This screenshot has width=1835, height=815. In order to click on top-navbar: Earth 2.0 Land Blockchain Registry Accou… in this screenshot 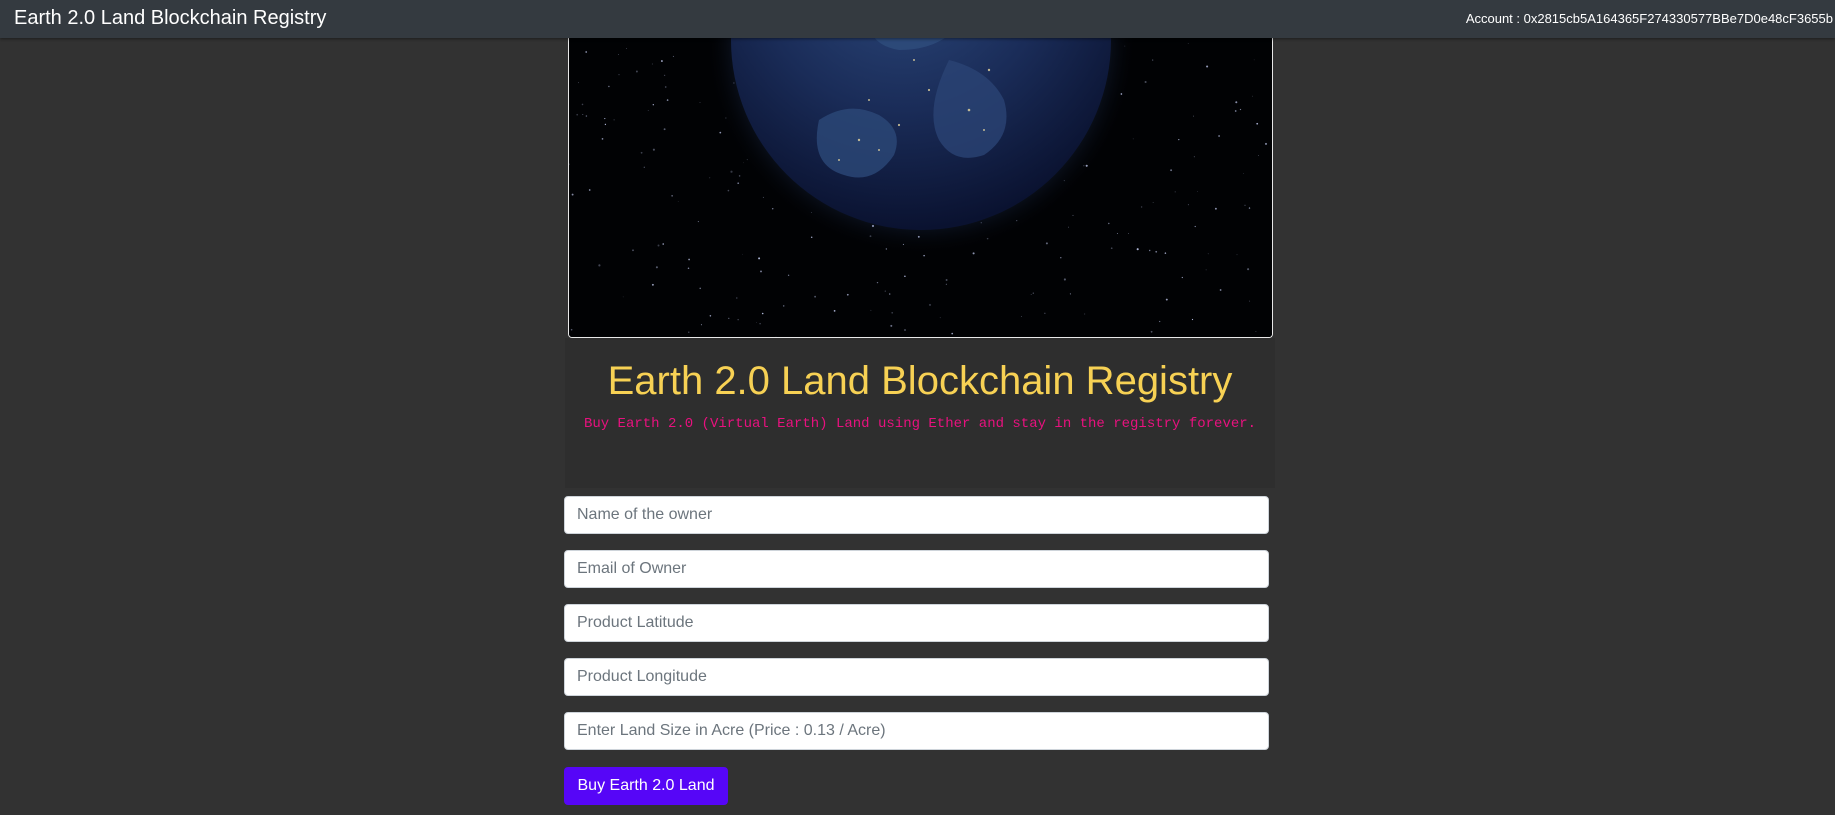, I will do `click(917, 19)`.